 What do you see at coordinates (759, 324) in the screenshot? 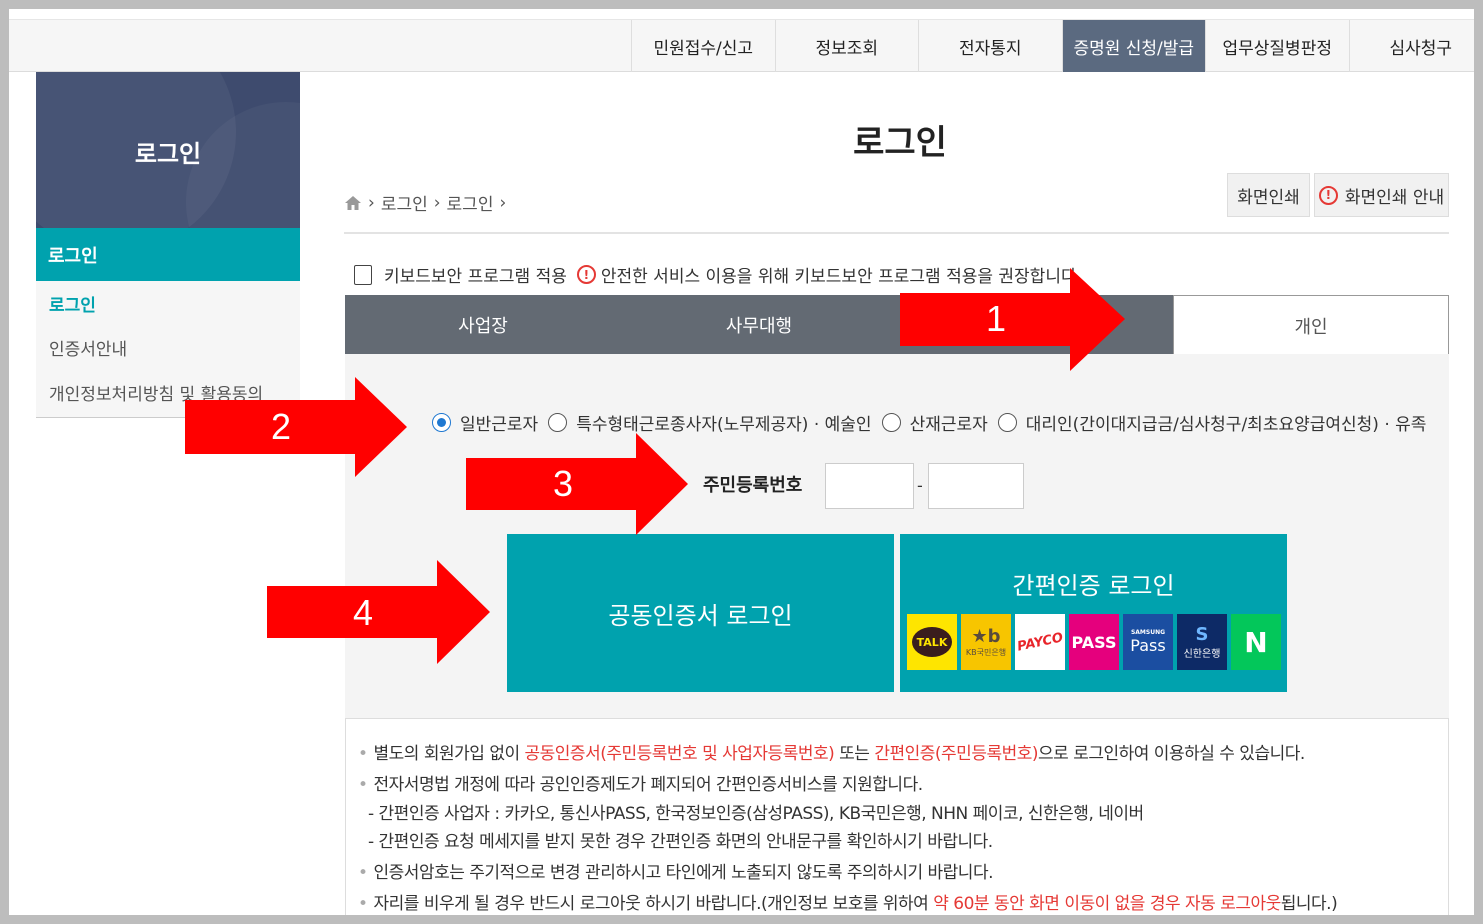
I see `tab-agency: 사무대행` at bounding box center [759, 324].